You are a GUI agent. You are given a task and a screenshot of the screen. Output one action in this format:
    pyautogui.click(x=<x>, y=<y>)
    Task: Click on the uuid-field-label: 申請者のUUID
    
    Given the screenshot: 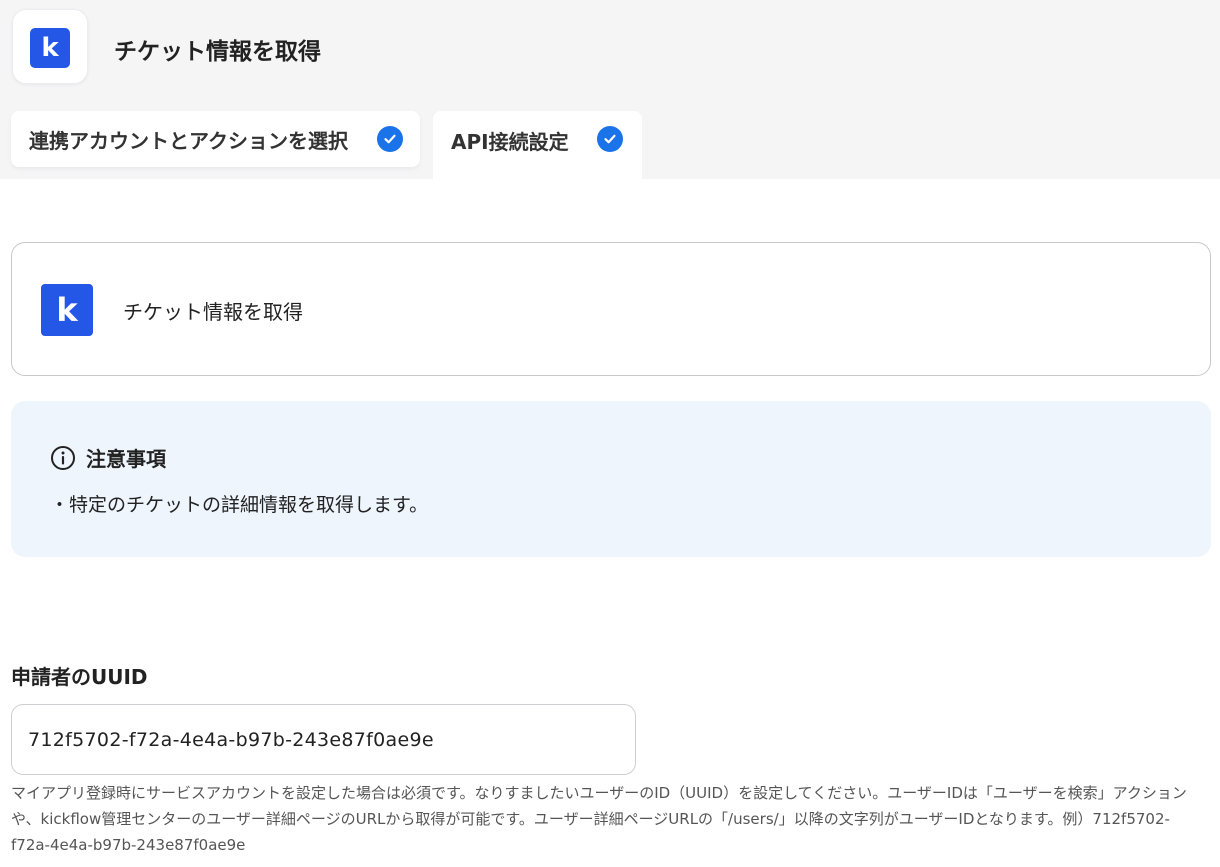 What is the action you would take?
    pyautogui.click(x=79, y=677)
    